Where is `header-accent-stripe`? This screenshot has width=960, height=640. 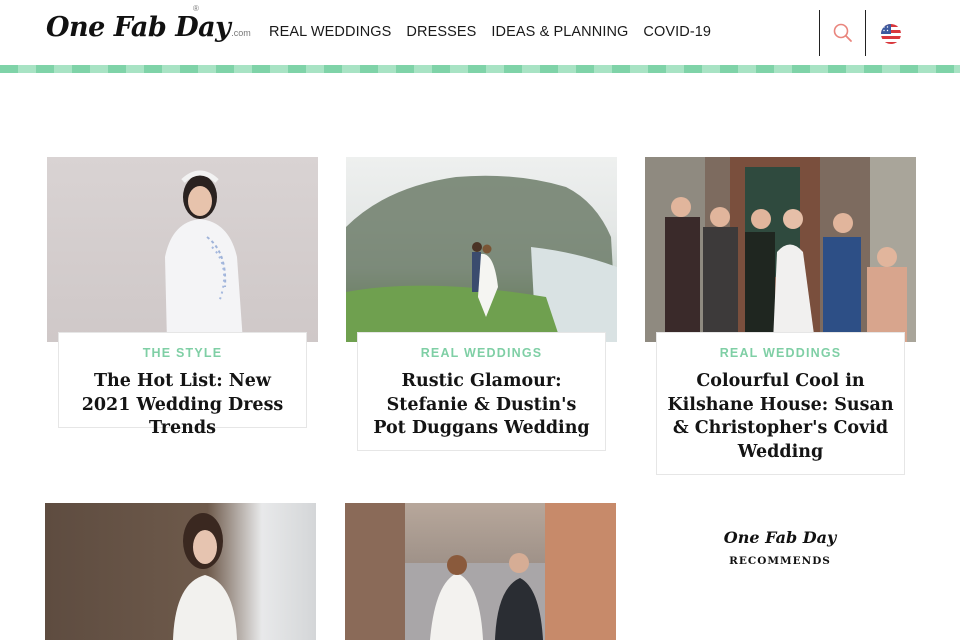
header-accent-stripe is located at coordinates (480, 69).